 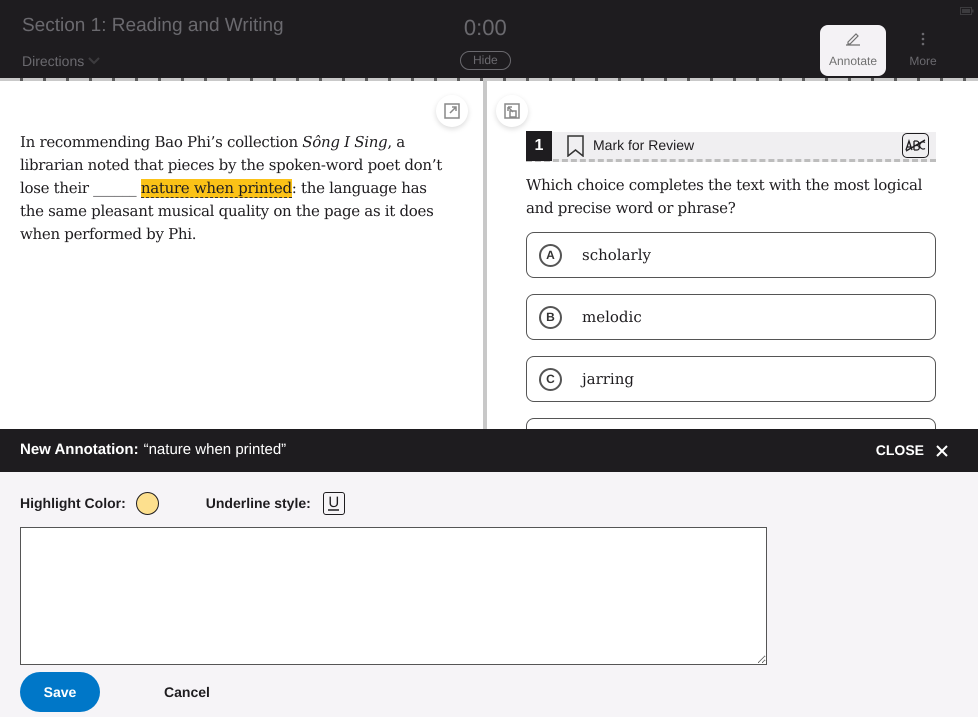 What do you see at coordinates (731, 379) in the screenshot?
I see `answer-option: C jarring` at bounding box center [731, 379].